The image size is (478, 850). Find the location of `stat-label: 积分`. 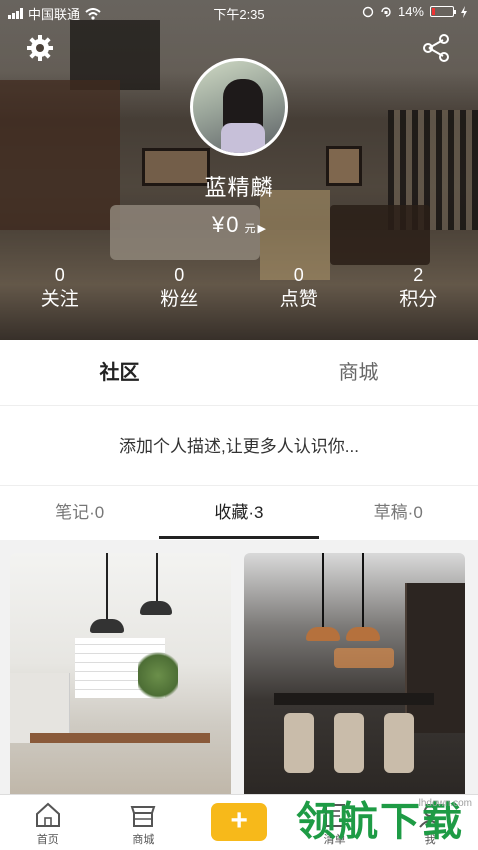

stat-label: 积分 is located at coordinates (418, 299).